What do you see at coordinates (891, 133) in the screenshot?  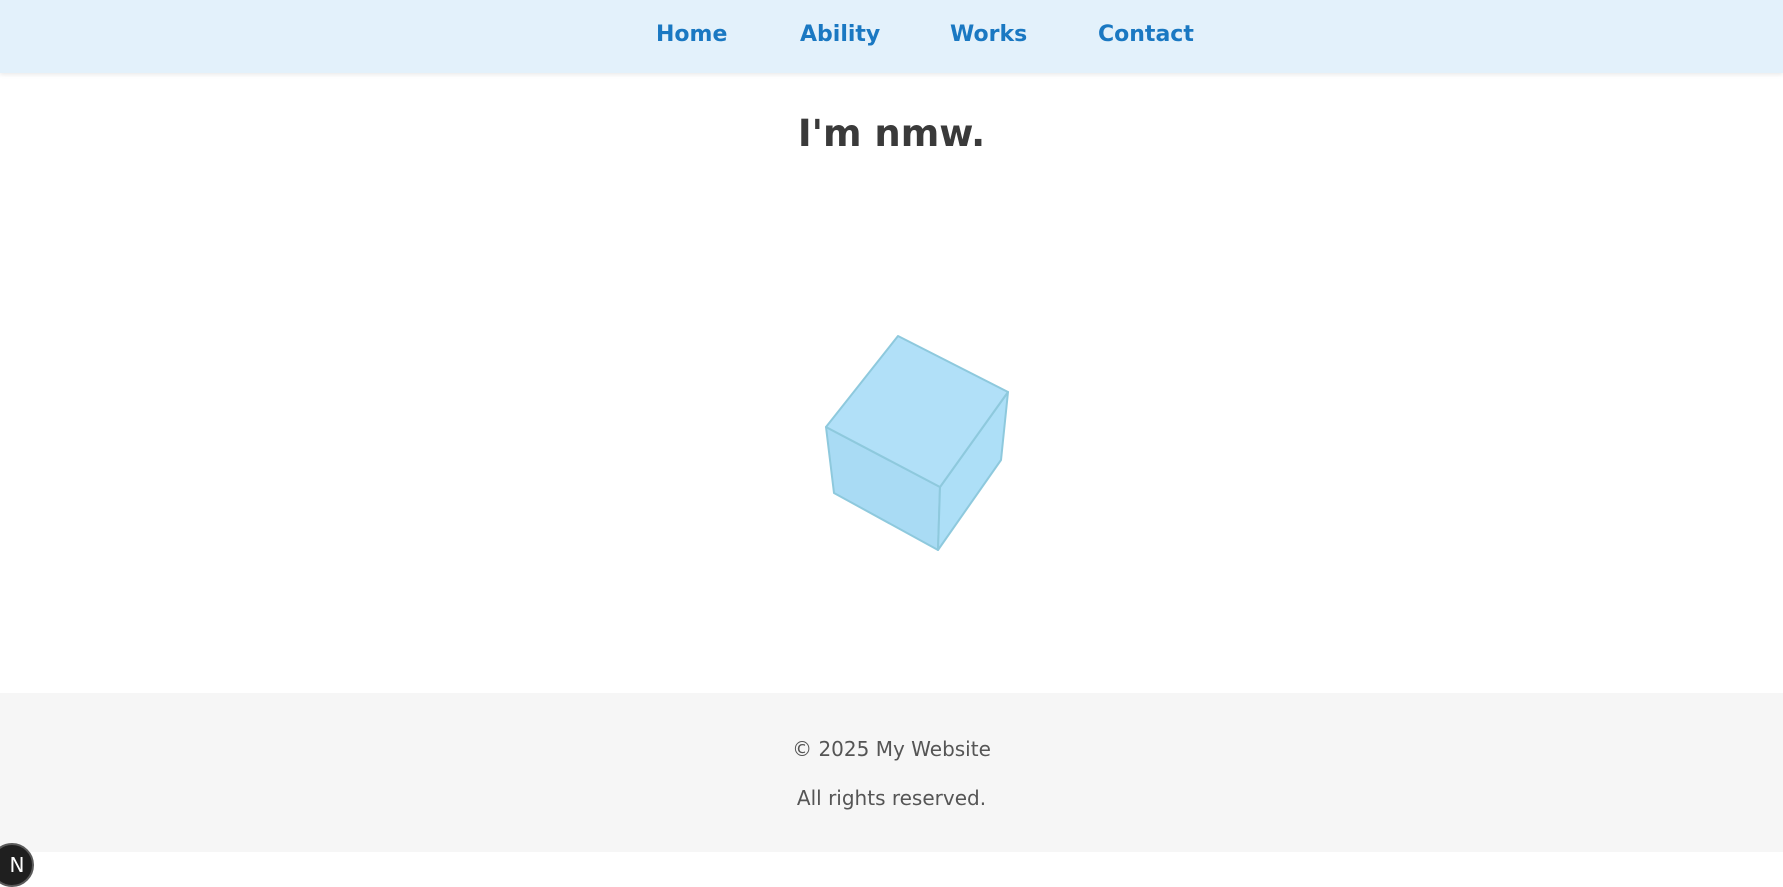 I see `page-title: I'm nmw.` at bounding box center [891, 133].